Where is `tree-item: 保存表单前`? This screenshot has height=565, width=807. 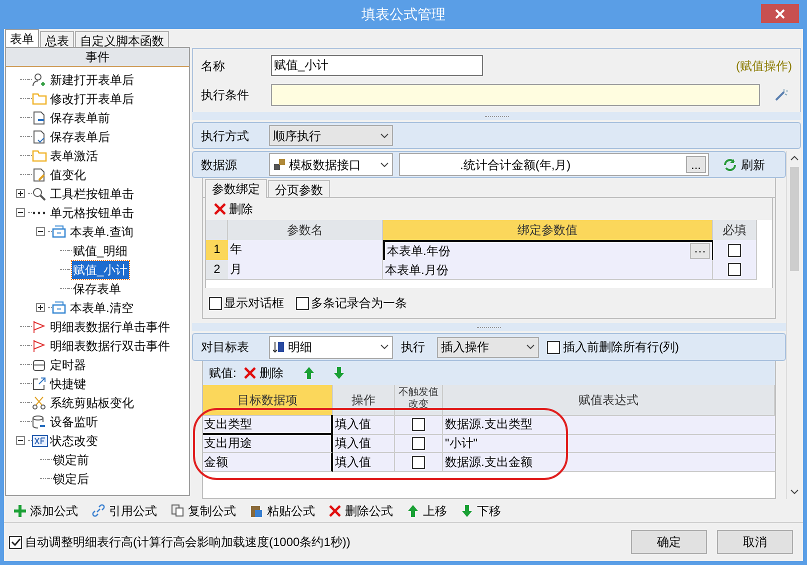
tree-item: 保存表单前 is located at coordinates (80, 117).